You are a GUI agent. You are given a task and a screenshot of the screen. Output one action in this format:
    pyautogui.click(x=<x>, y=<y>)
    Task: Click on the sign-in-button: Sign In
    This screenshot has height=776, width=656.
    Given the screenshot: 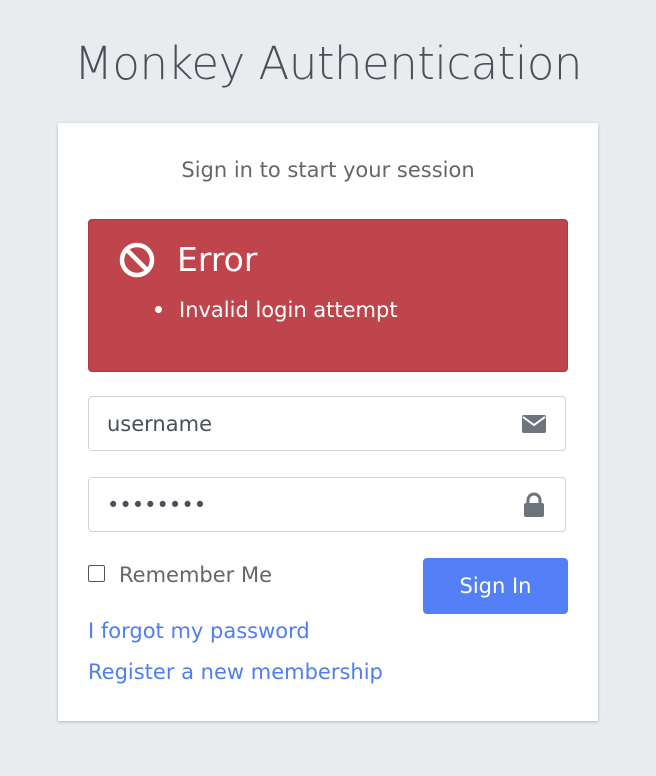 What is the action you would take?
    pyautogui.click(x=495, y=586)
    